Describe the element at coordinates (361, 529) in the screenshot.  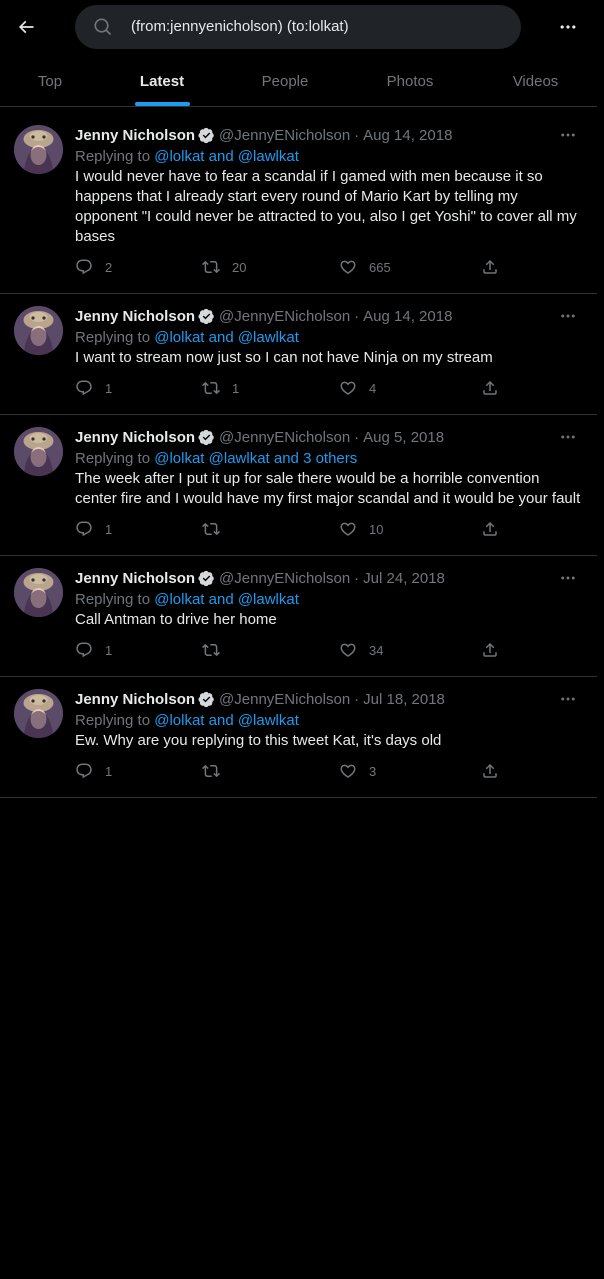
I see `like-button: 10` at that location.